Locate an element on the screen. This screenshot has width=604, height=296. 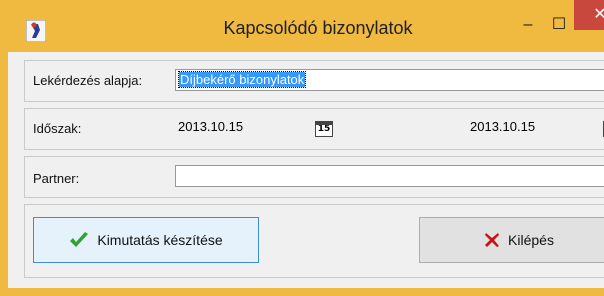
period-to-value: 2013.10.15 is located at coordinates (503, 126).